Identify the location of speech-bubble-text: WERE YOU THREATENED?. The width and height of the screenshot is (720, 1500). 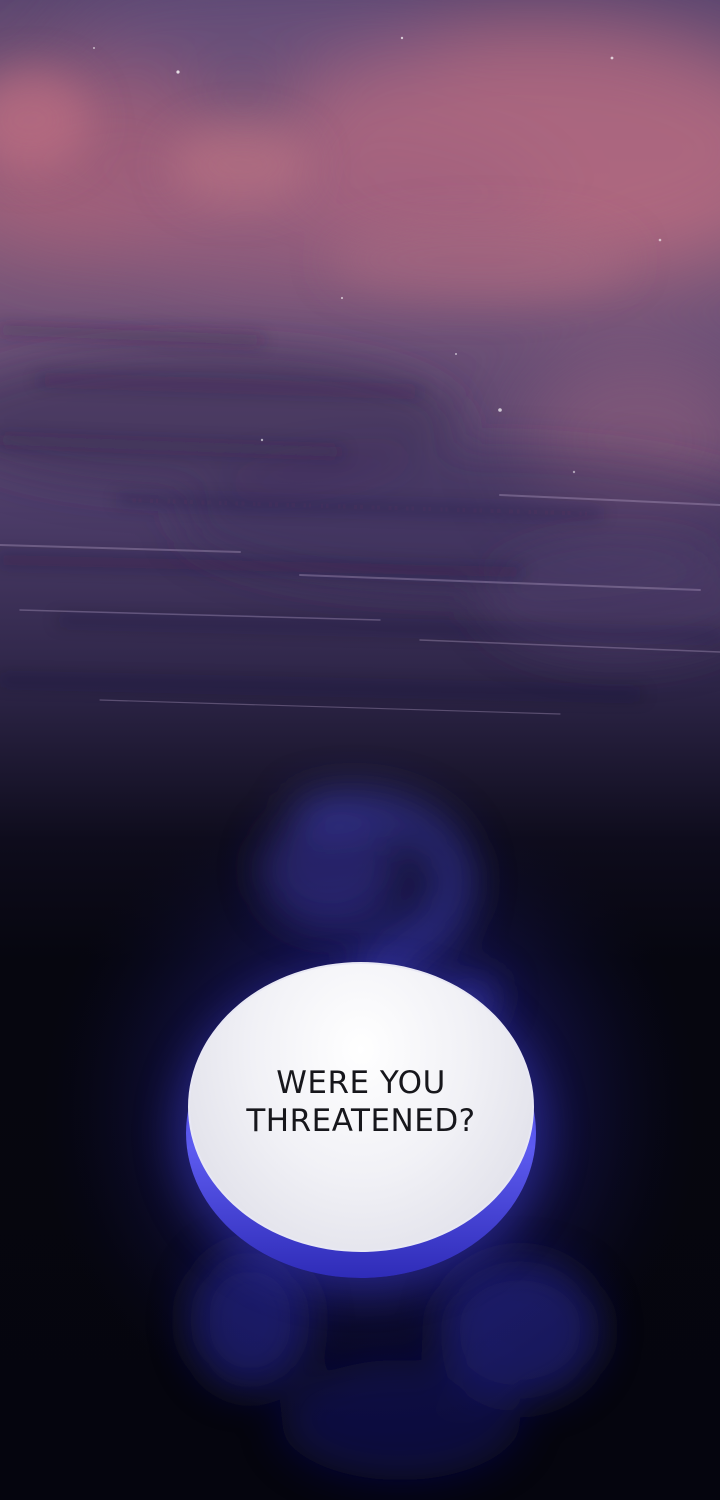
(360, 1102).